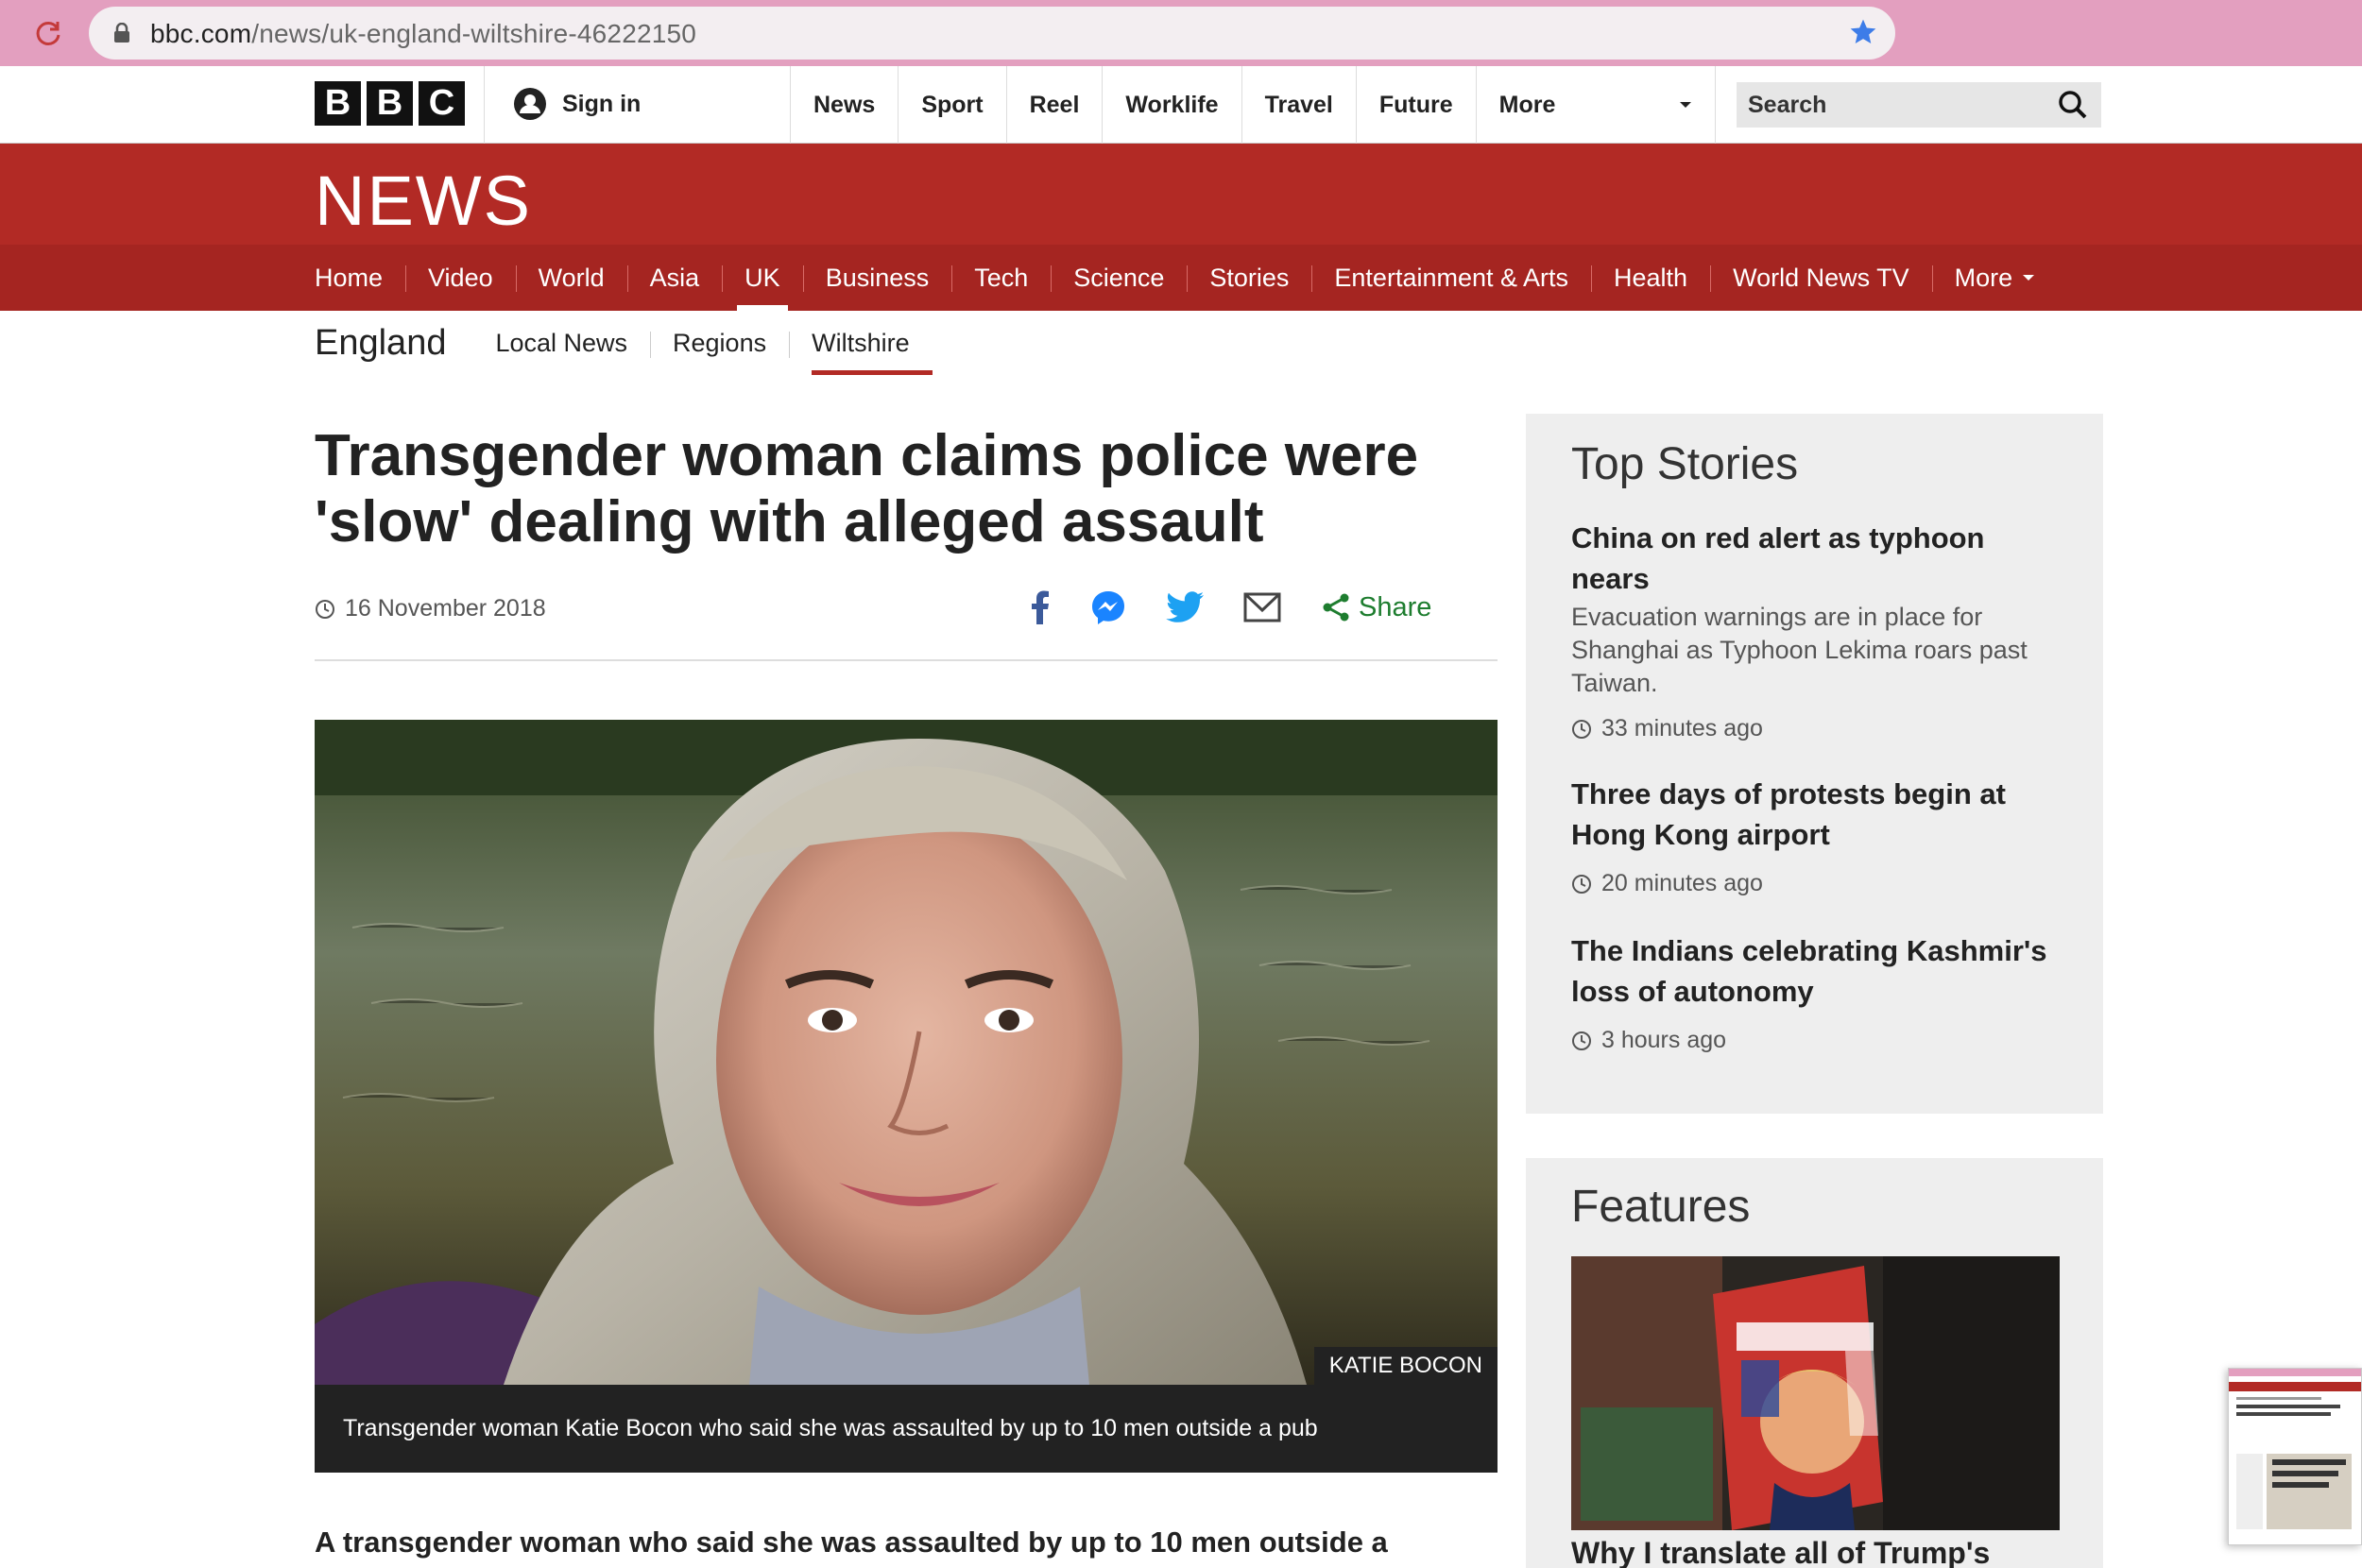 This screenshot has width=2362, height=1568. I want to click on bookmark-star-icon, so click(1863, 34).